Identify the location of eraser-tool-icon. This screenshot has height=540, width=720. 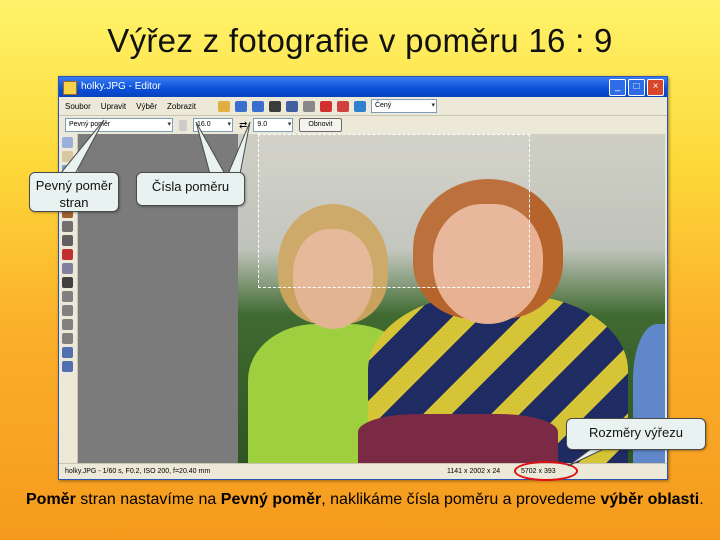
(67, 240).